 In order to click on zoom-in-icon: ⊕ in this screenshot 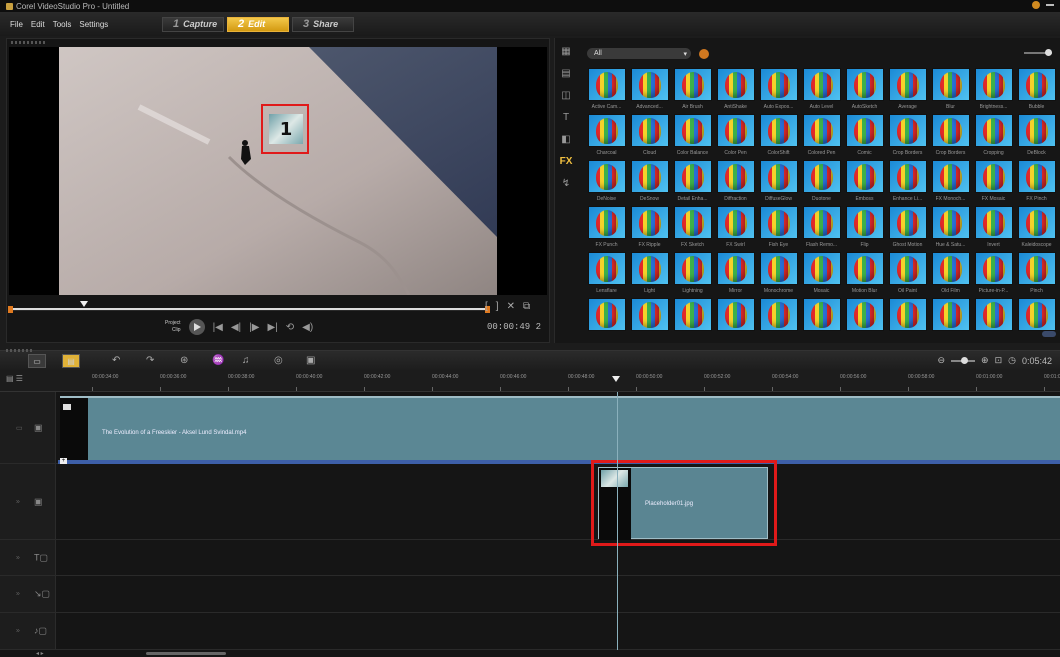, I will do `click(985, 360)`.